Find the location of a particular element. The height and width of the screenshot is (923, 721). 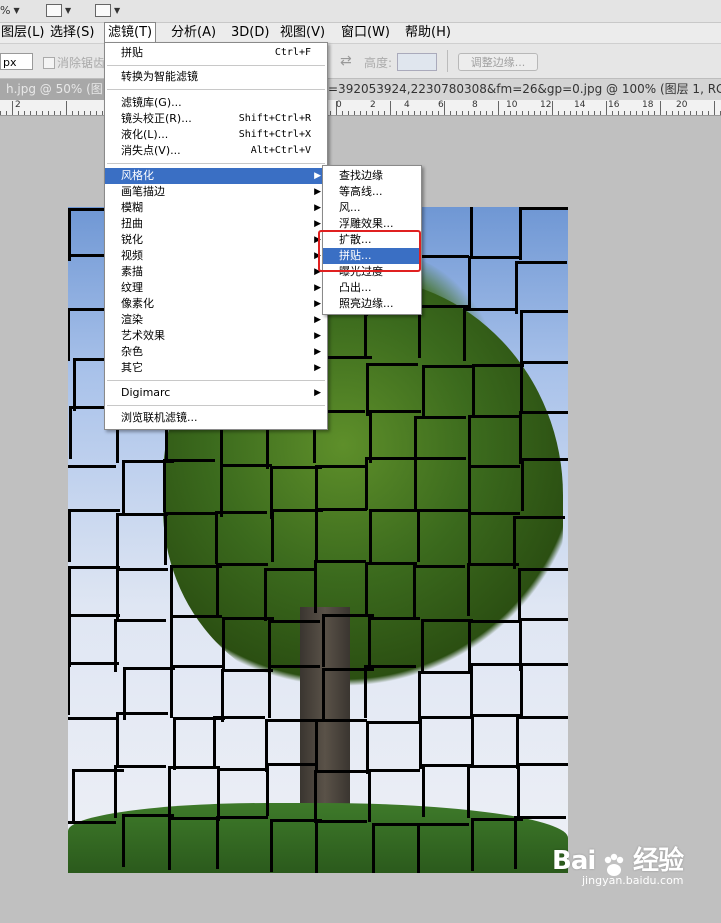

menu-item-label: 风格化 is located at coordinates (137, 175).